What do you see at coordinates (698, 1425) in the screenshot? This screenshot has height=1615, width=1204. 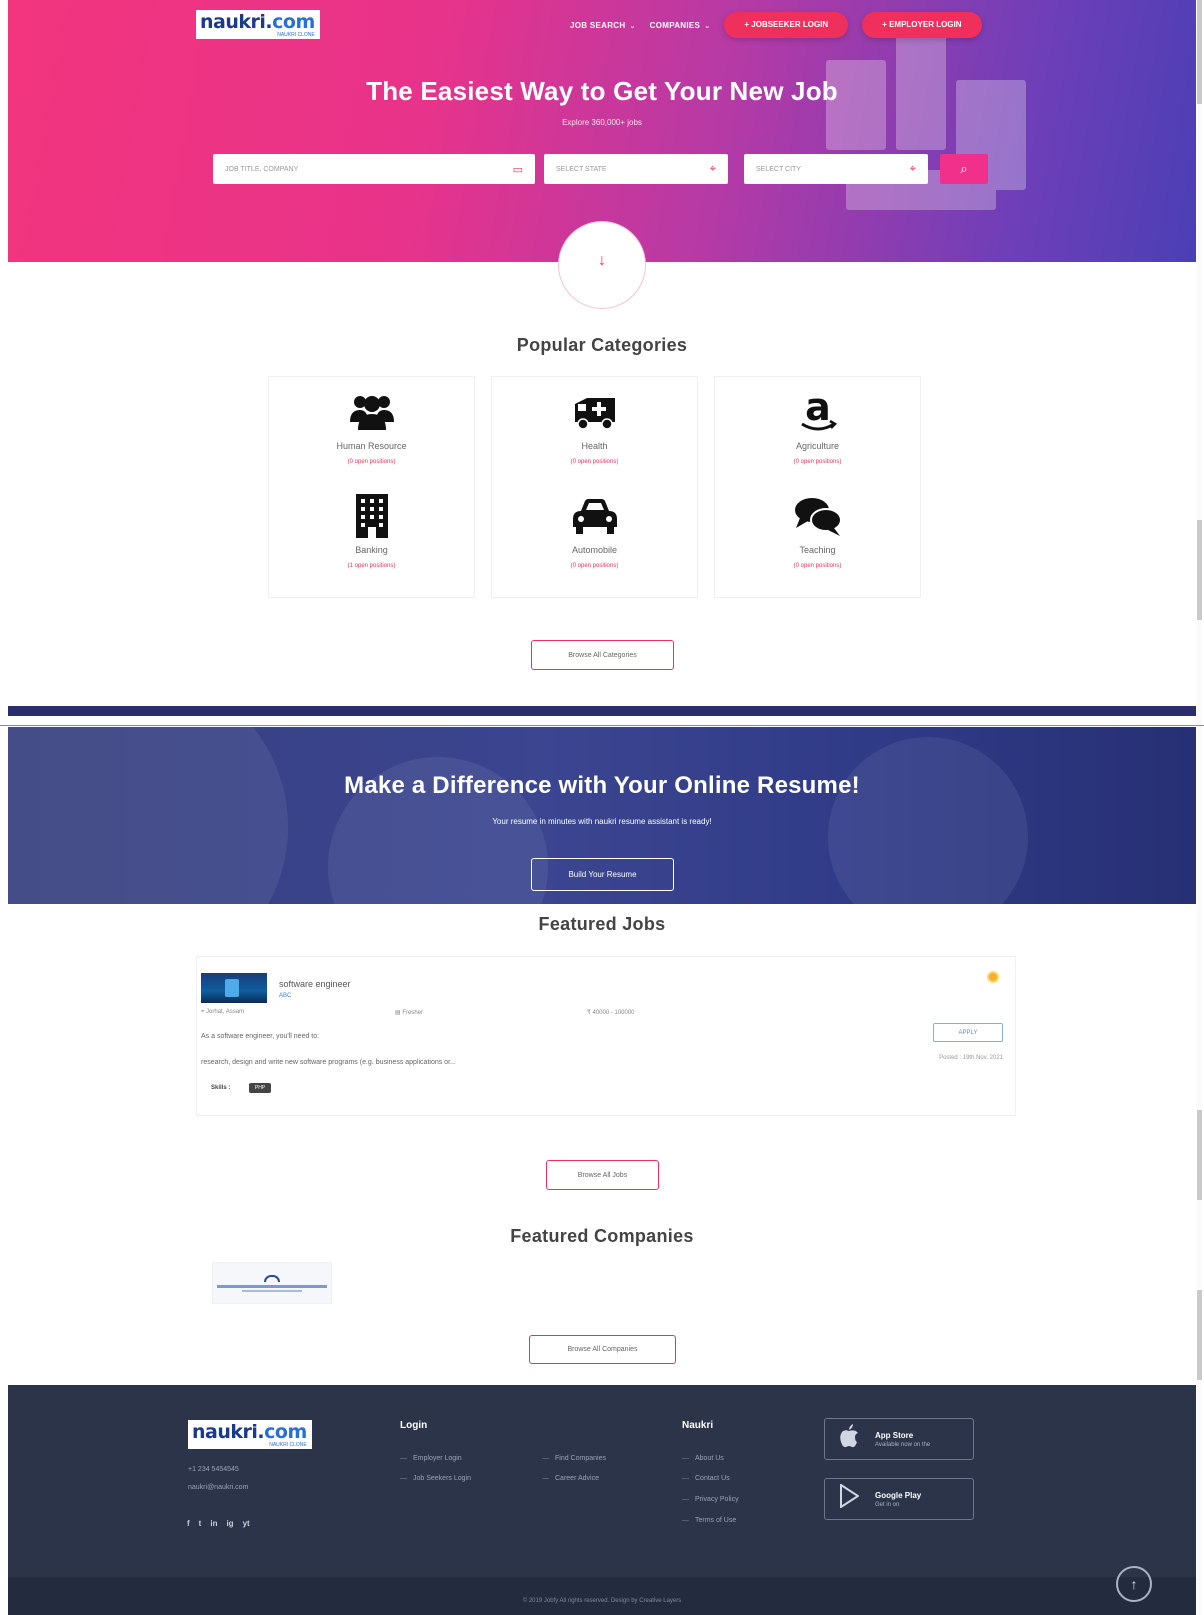 I see `footer-naukri-heading: Naukri` at bounding box center [698, 1425].